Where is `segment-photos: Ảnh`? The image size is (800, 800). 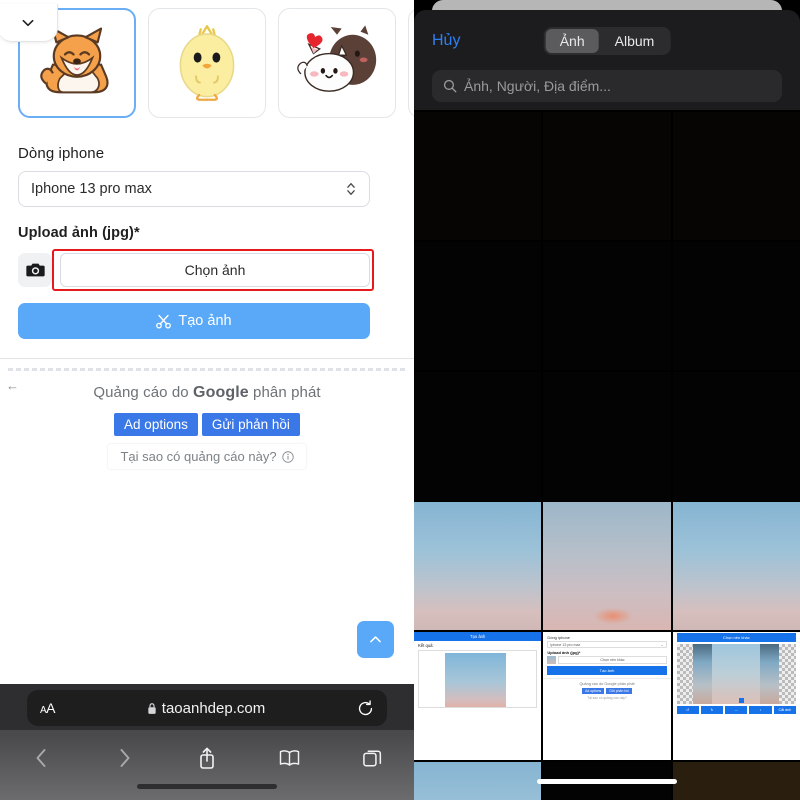 segment-photos: Ảnh is located at coordinates (572, 41).